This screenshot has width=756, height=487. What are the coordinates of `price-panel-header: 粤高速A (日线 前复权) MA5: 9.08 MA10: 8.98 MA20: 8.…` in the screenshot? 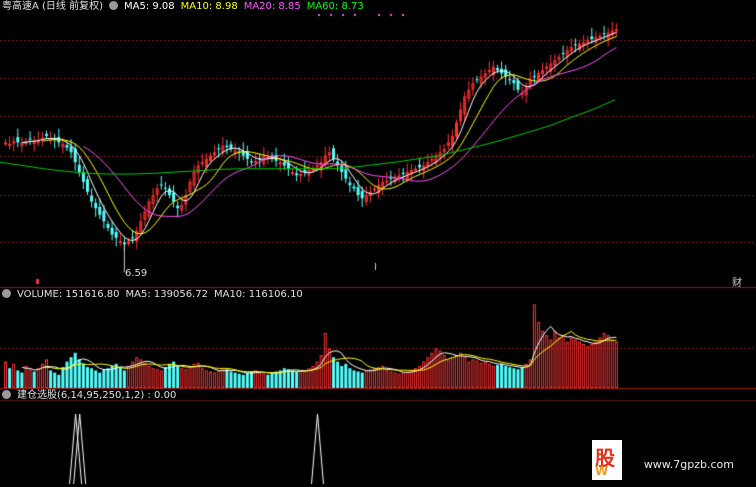 It's located at (186, 7).